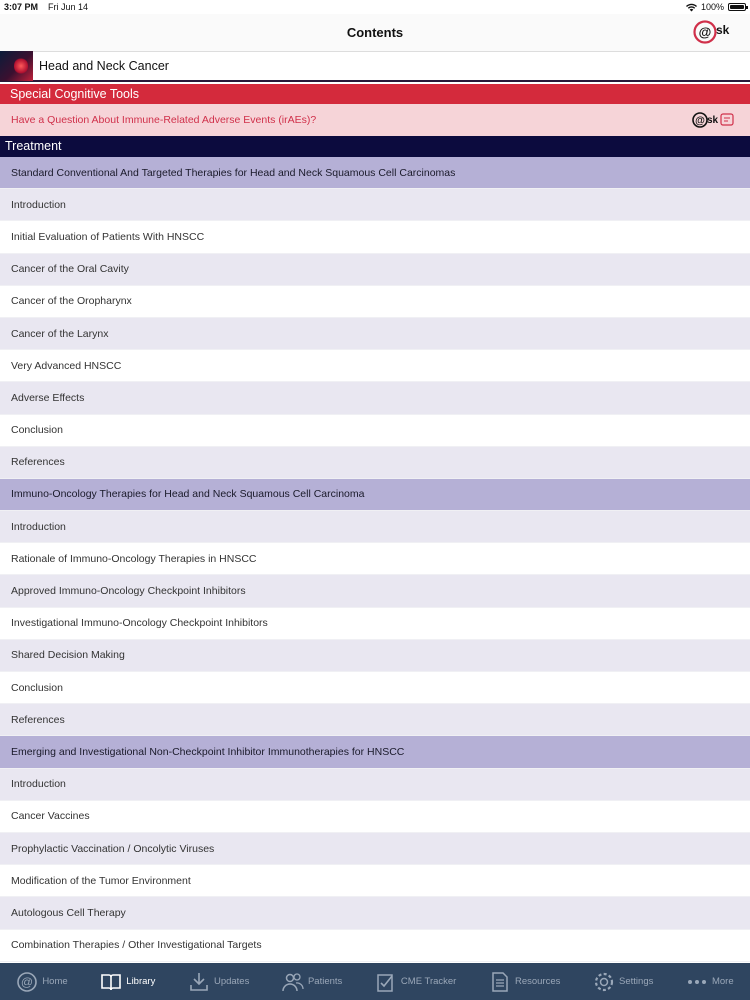  I want to click on tab-resources: Resources, so click(524, 982).